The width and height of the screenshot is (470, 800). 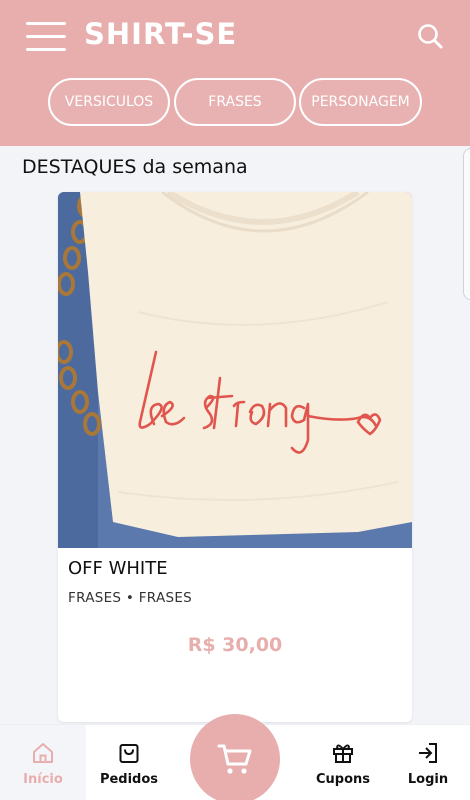 What do you see at coordinates (235, 645) in the screenshot?
I see `product-price: R$ 30,00` at bounding box center [235, 645].